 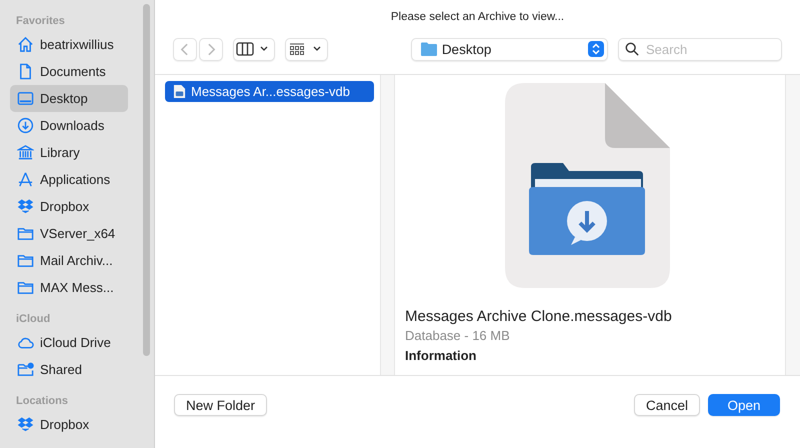 I want to click on file-icon, so click(x=179, y=91).